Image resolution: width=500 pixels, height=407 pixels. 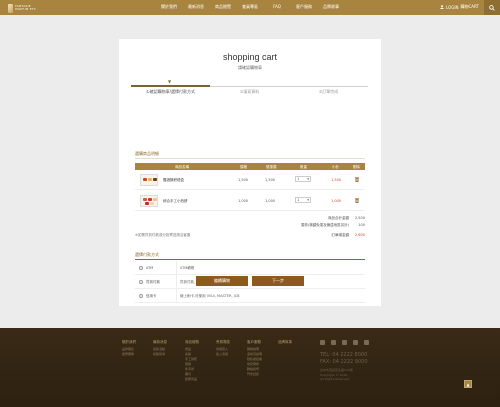 What do you see at coordinates (192, 379) in the screenshot?
I see `footer-link: 節慶商品` at bounding box center [192, 379].